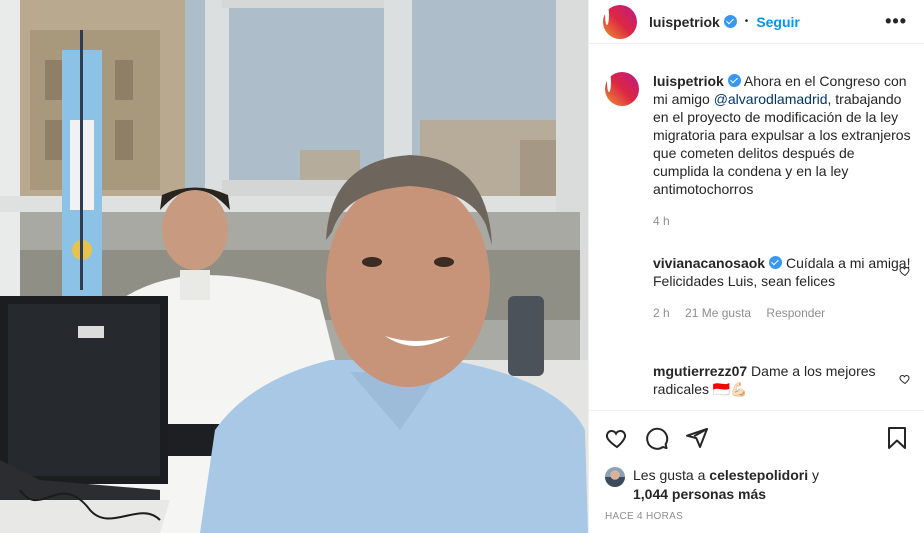 The image size is (924, 533). Describe the element at coordinates (795, 313) in the screenshot. I see `reply-button: Responder` at that location.